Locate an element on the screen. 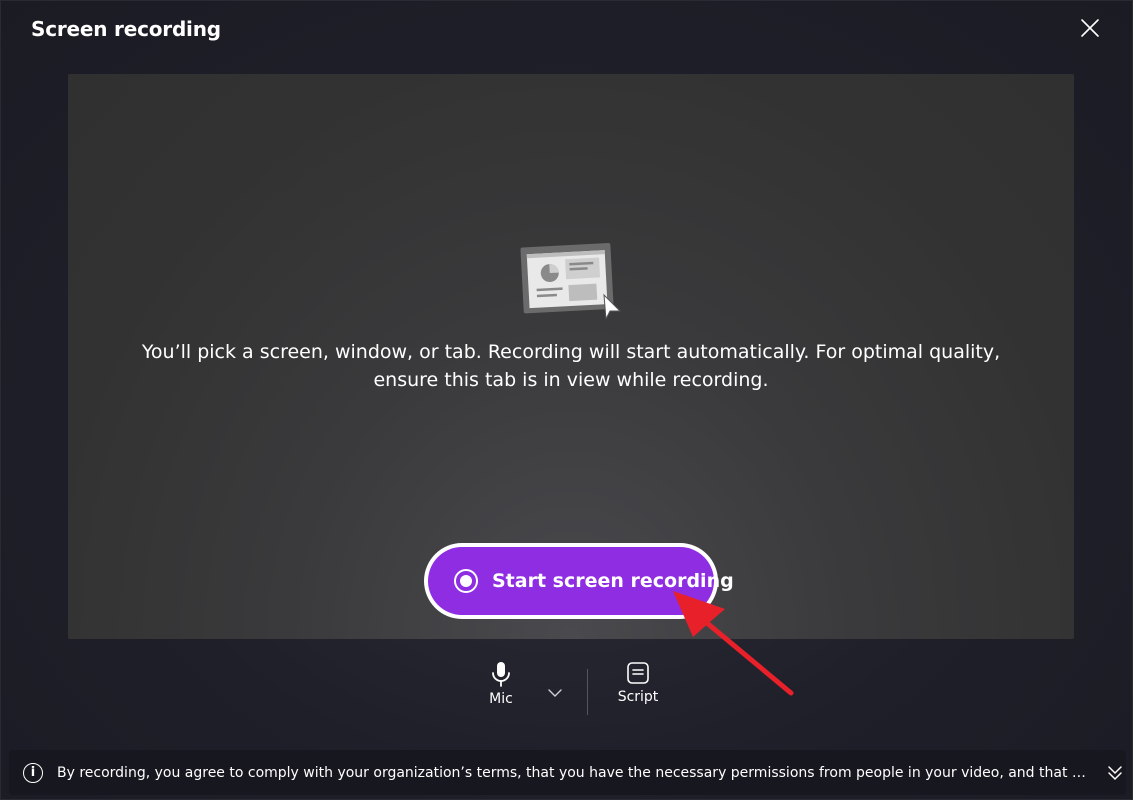  start-button-label: Start screen recording is located at coordinates (613, 581).